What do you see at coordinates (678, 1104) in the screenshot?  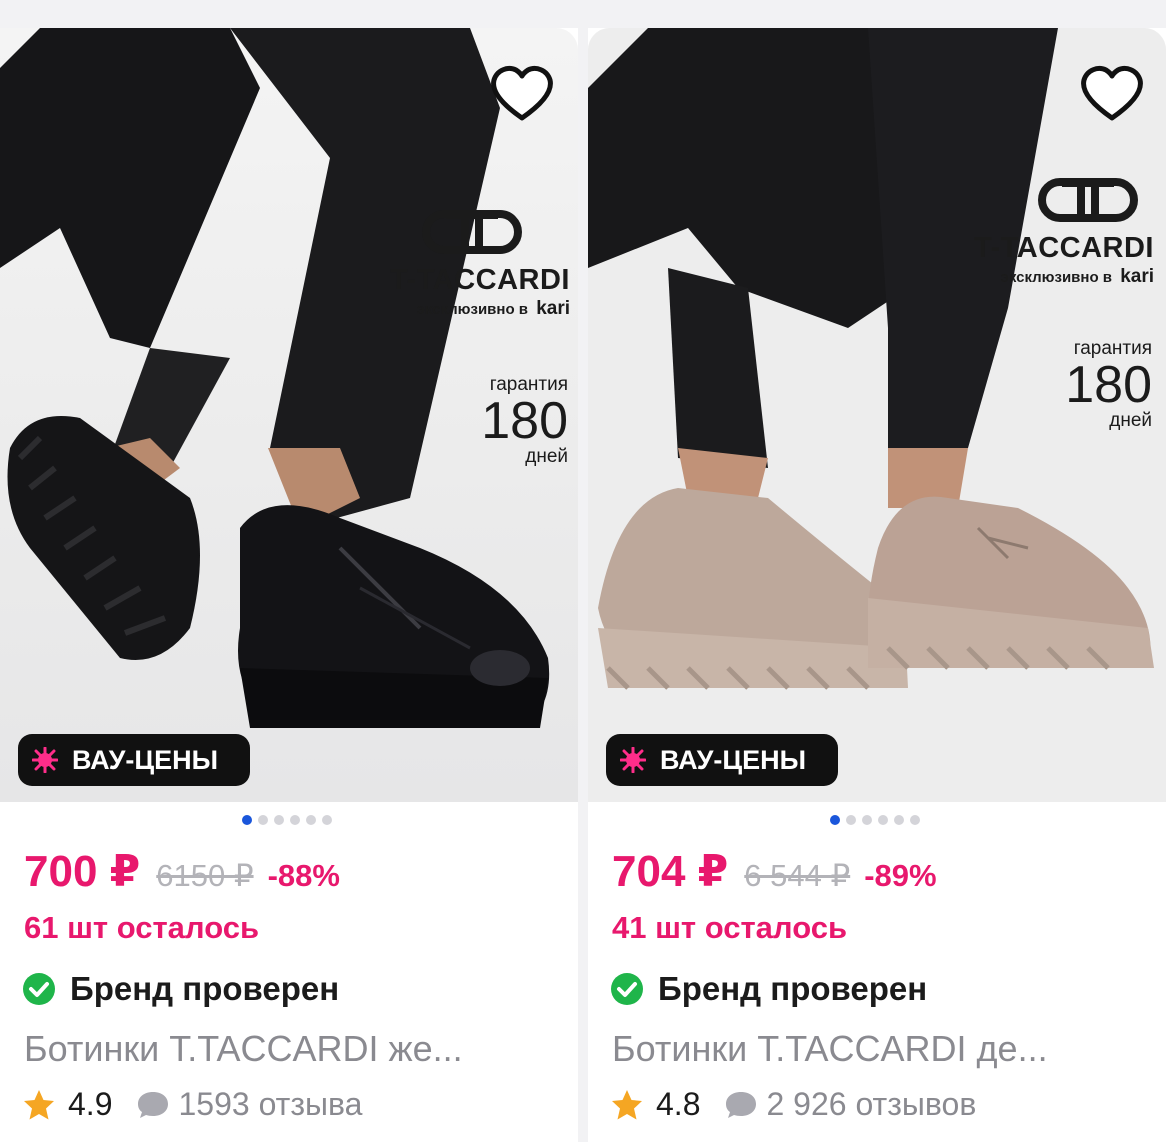 I see `rating-value: 4.8` at bounding box center [678, 1104].